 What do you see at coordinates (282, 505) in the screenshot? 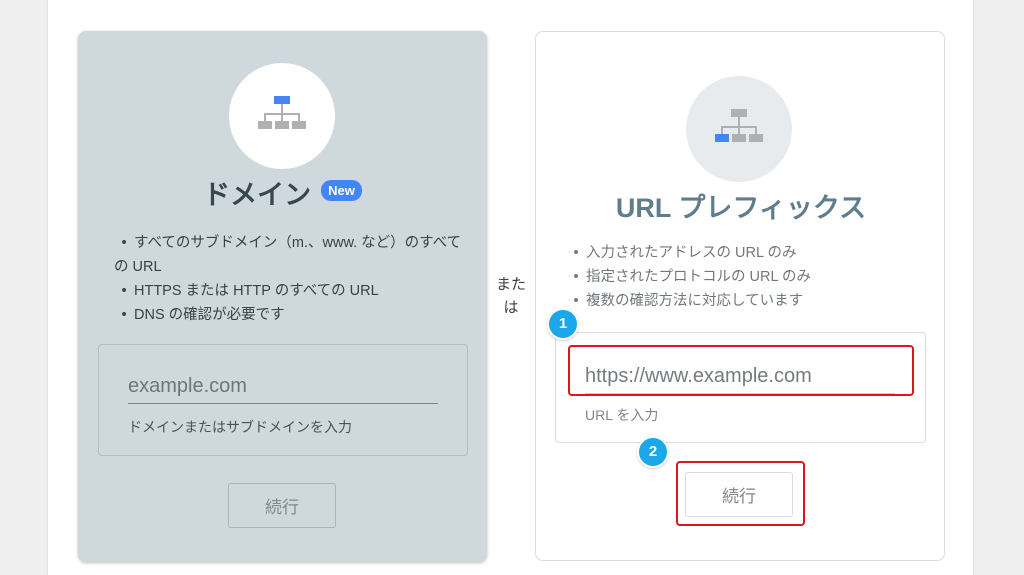
I see `domain-continue-button: 続行` at bounding box center [282, 505].